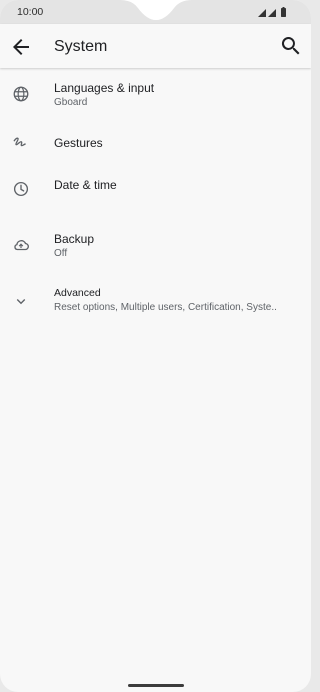  What do you see at coordinates (21, 47) in the screenshot?
I see `arrow-back-icon` at bounding box center [21, 47].